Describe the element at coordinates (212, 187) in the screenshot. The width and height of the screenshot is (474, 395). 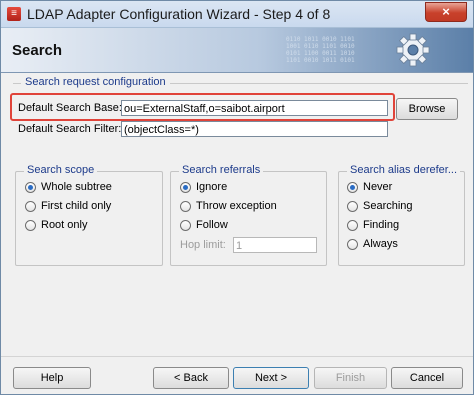
I see `radio-label: Ignore` at that location.